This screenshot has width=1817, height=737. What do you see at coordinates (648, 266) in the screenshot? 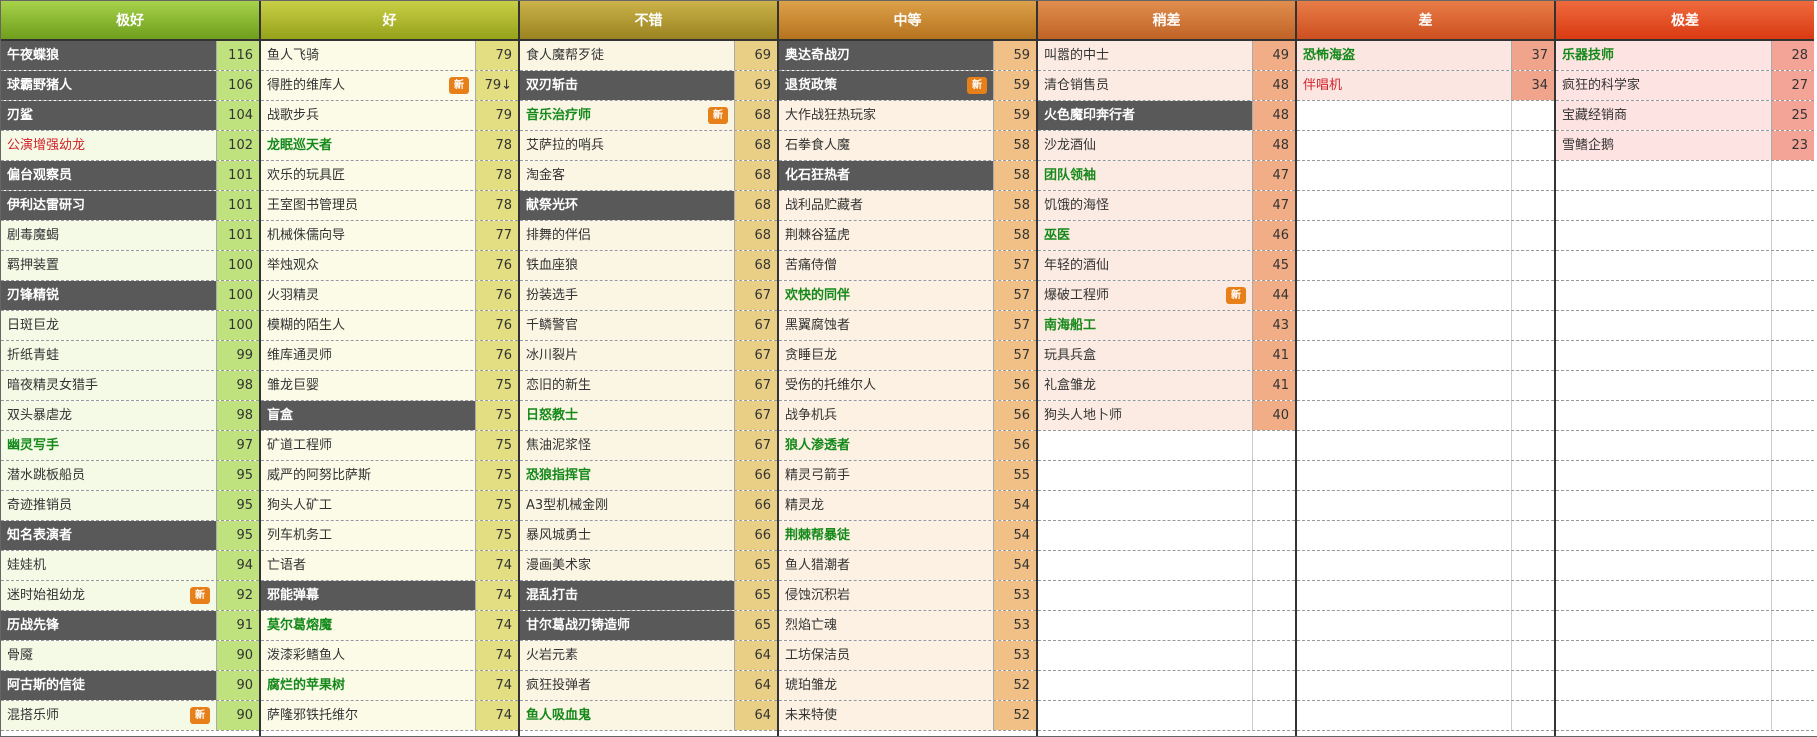
I see `card-row: 铁血座狼 68` at bounding box center [648, 266].